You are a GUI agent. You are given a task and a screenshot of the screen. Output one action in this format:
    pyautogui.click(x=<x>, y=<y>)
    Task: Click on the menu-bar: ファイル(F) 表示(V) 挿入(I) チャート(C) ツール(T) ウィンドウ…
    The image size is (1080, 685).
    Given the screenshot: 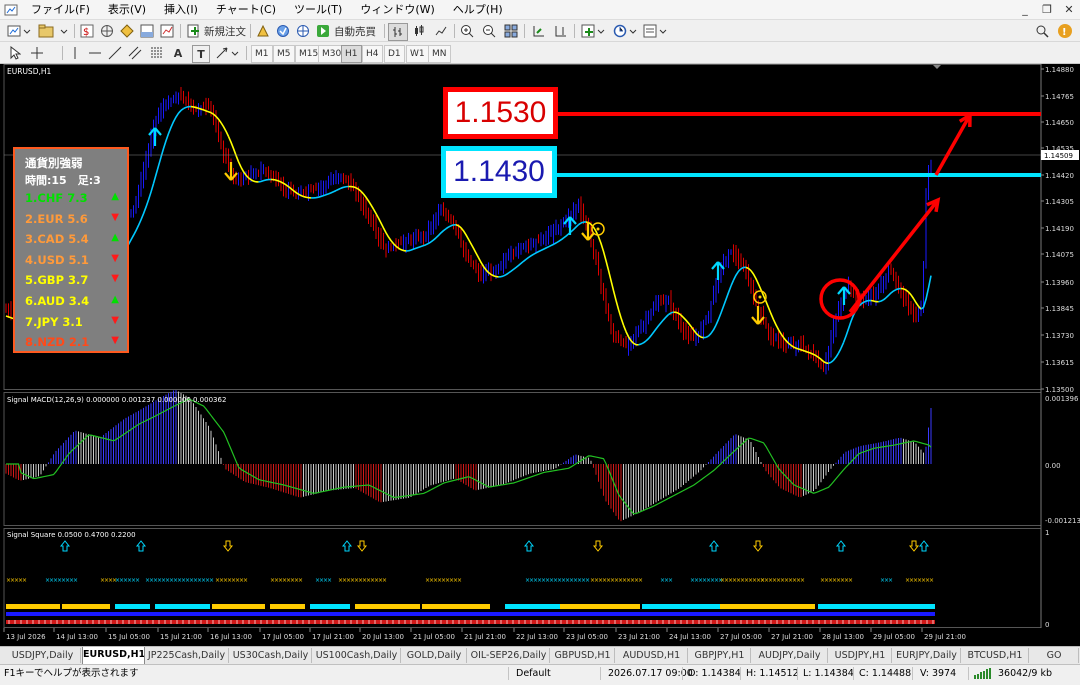 What is the action you would take?
    pyautogui.click(x=540, y=10)
    